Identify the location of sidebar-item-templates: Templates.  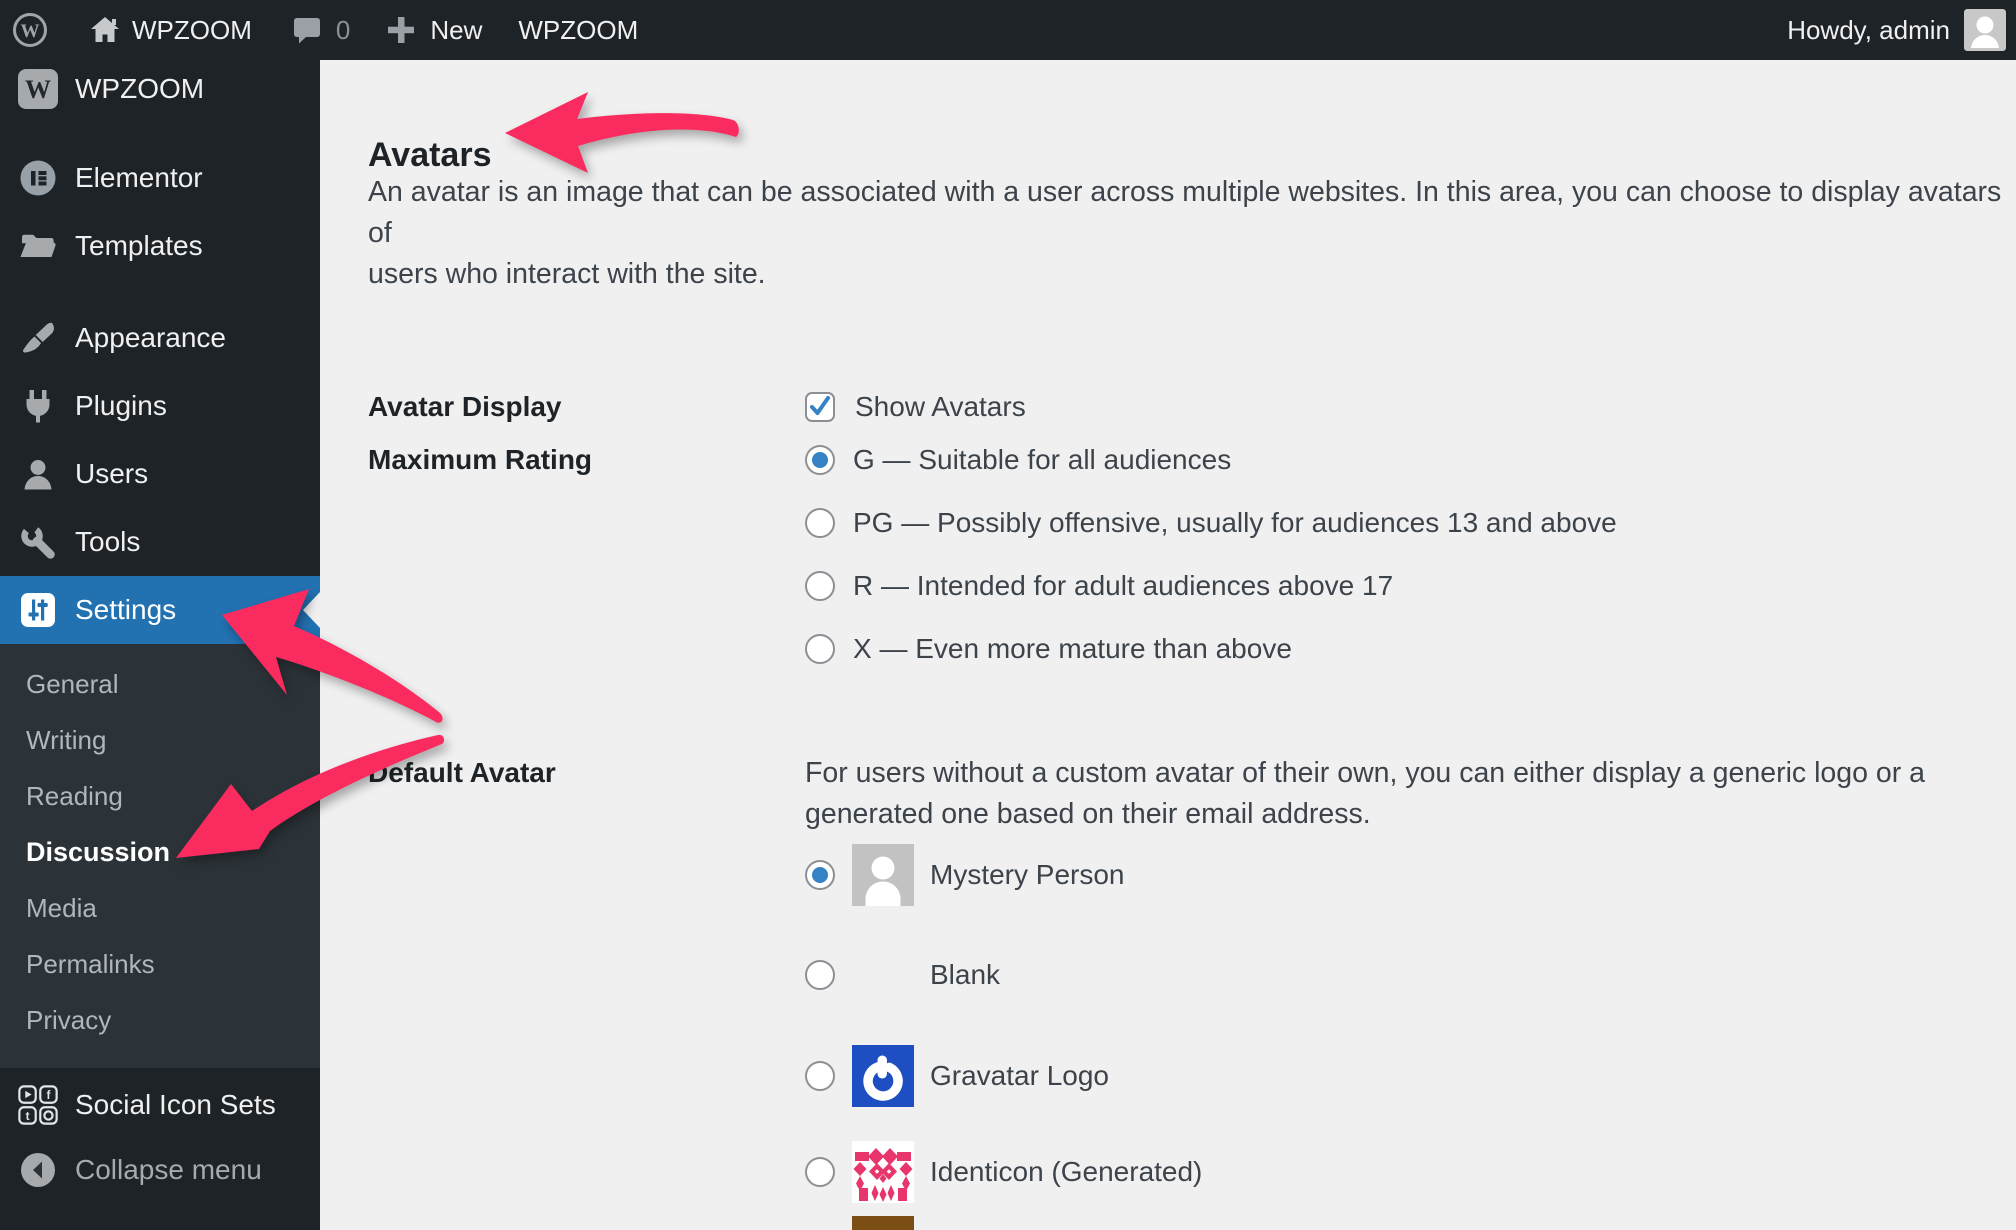
(160, 246).